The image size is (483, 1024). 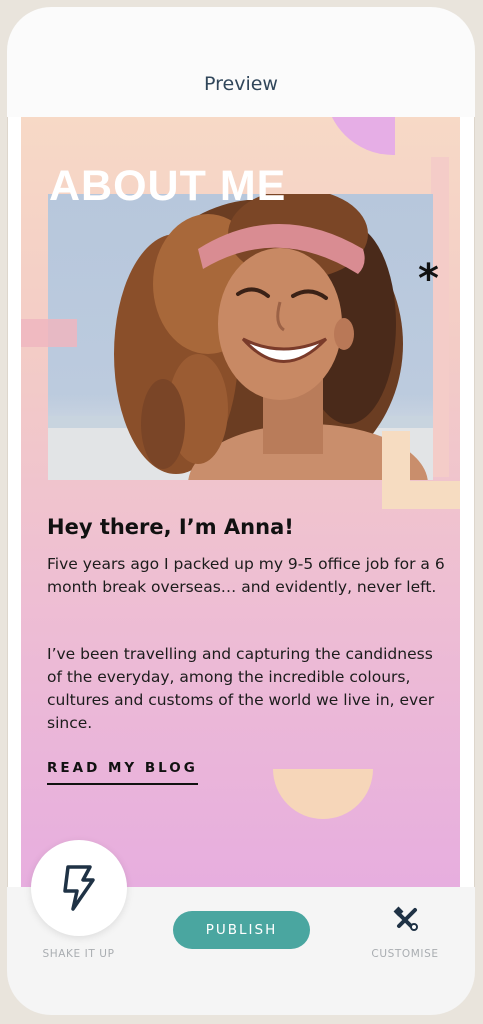 I want to click on decorative-semicircle, so click(x=323, y=794).